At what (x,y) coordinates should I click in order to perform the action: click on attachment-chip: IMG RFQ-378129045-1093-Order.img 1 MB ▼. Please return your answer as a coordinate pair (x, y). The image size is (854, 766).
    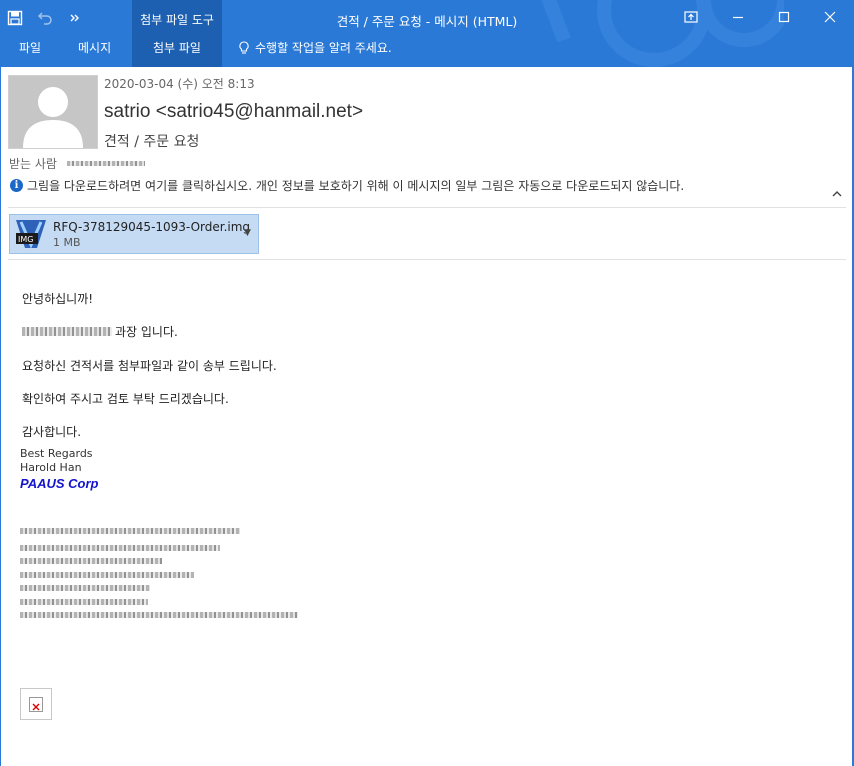
    Looking at the image, I should click on (134, 234).